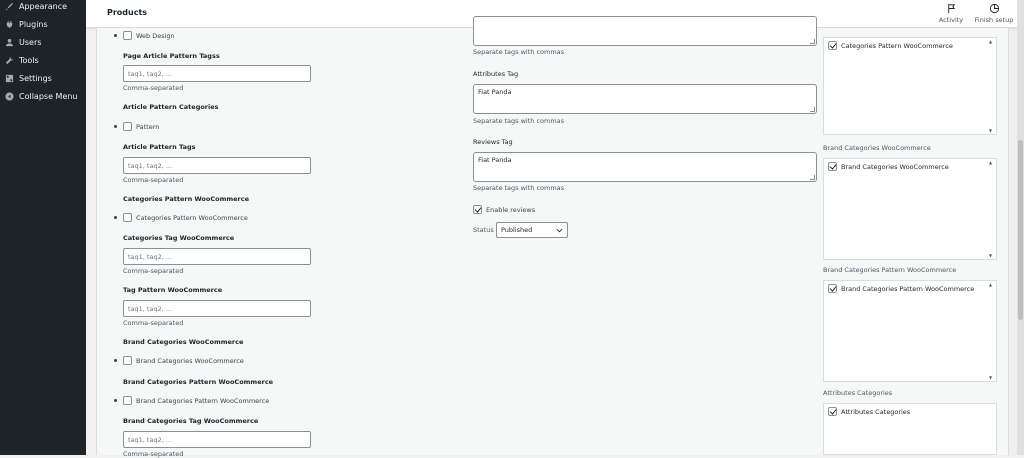  I want to click on brand-categories-pattern-box-label: Brand Categories Pattern WooCommerce, so click(890, 270).